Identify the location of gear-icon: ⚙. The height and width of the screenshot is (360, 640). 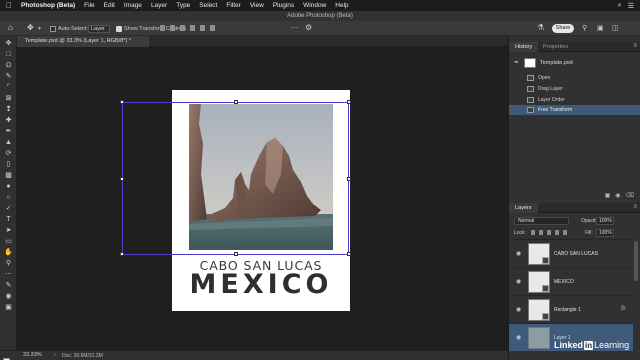
(308, 27).